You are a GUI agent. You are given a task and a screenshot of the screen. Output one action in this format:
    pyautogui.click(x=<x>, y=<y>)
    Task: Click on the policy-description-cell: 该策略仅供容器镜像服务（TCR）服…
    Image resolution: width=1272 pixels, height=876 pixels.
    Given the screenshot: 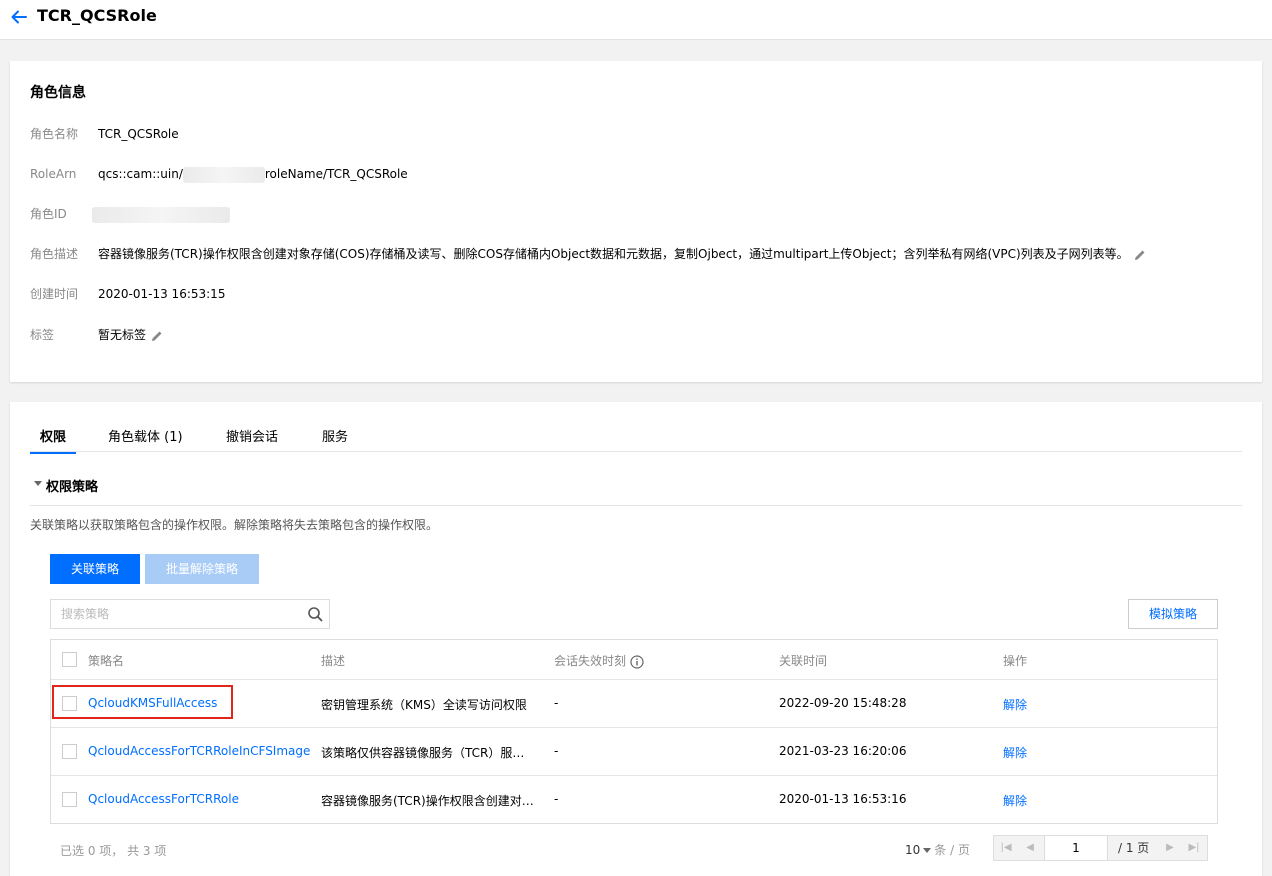 What is the action you would take?
    pyautogui.click(x=423, y=753)
    